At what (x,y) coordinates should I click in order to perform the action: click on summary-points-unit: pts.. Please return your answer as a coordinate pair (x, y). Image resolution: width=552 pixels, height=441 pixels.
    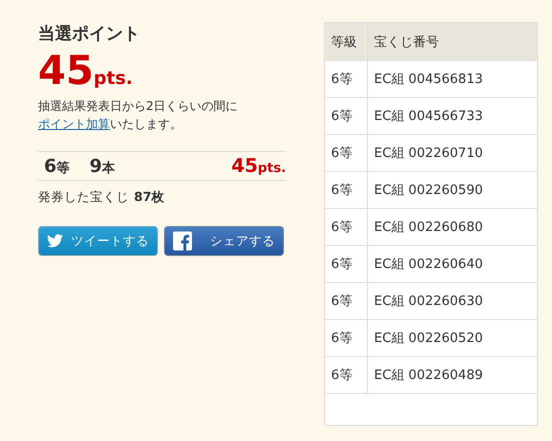
    Looking at the image, I should click on (272, 168).